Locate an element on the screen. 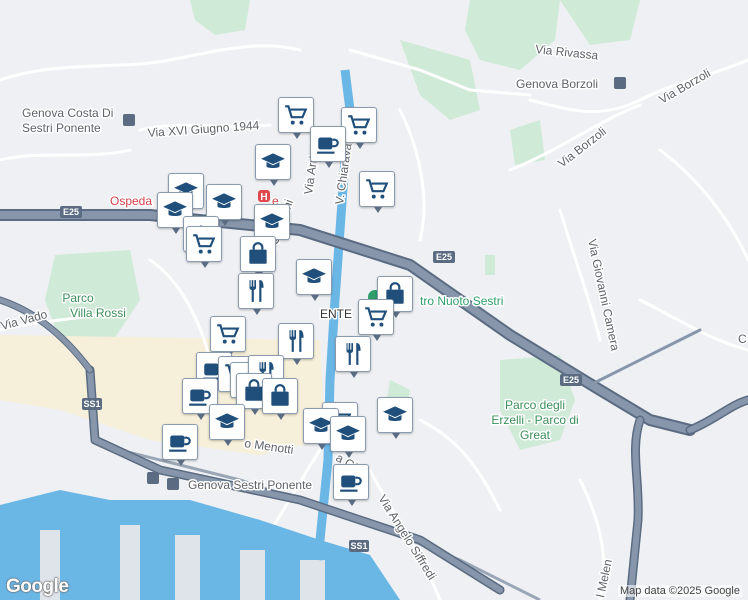 Image resolution: width=748 pixels, height=600 pixels. google-logo: Google is located at coordinates (38, 587).